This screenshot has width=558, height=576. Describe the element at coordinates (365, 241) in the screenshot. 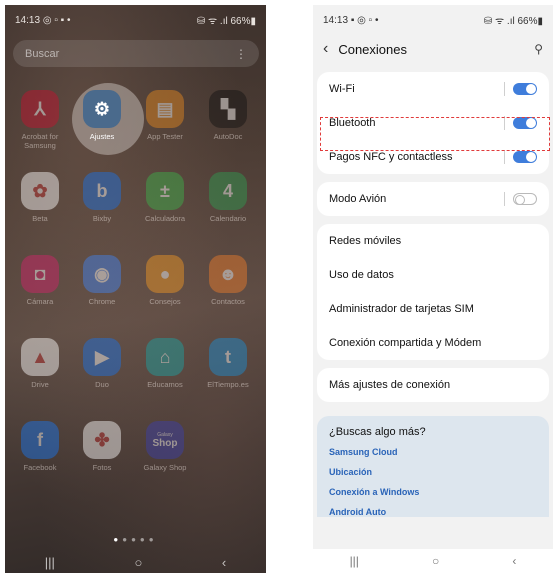

I see `mobile-networks-label: Redes móviles` at that location.